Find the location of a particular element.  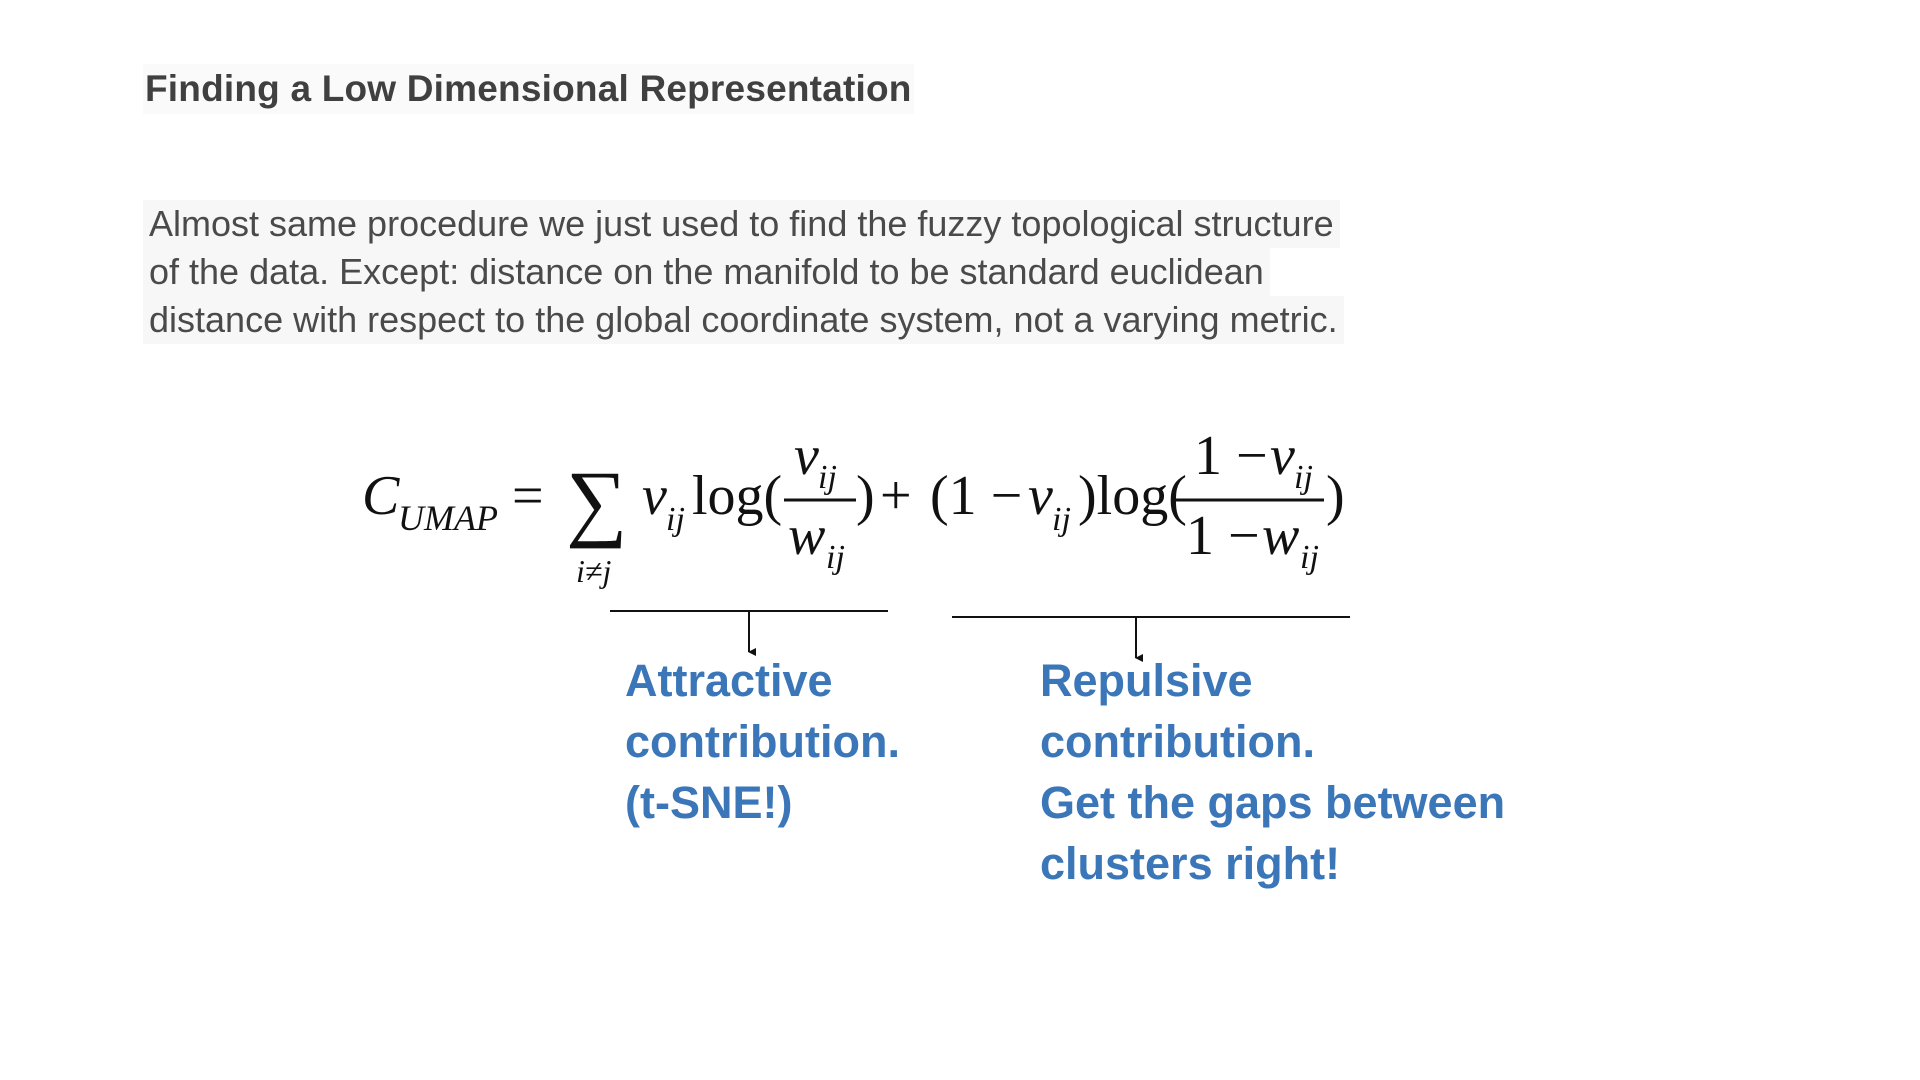

attractive-line-2: contribution. is located at coordinates (762, 741).